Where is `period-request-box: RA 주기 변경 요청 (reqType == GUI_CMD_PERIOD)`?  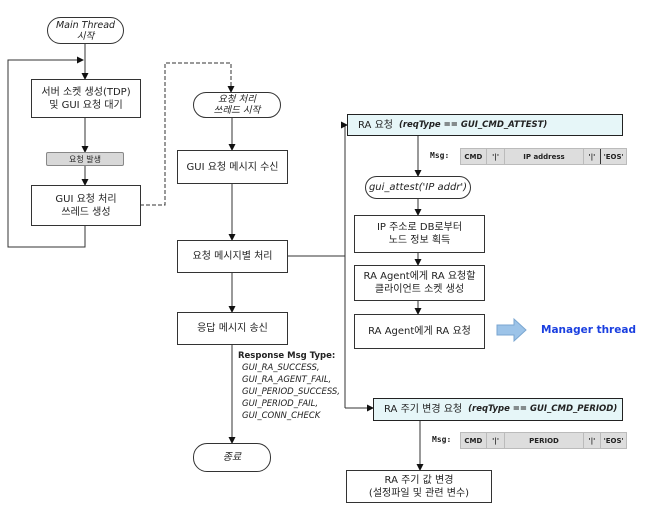 period-request-box: RA 주기 변경 요청 (reqType == GUI_CMD_PERIOD) is located at coordinates (498, 409).